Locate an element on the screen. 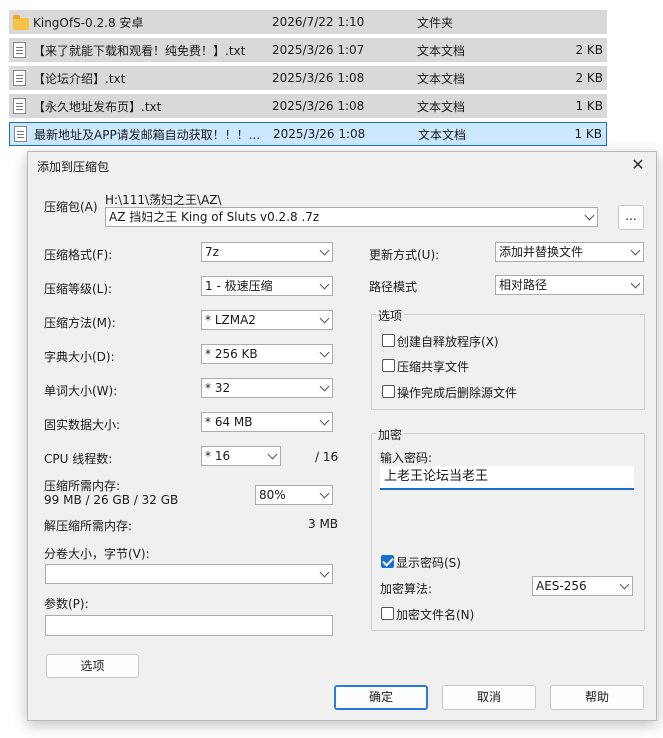 The height and width of the screenshot is (738, 663). dict-select: * 256 KB is located at coordinates (267, 354).